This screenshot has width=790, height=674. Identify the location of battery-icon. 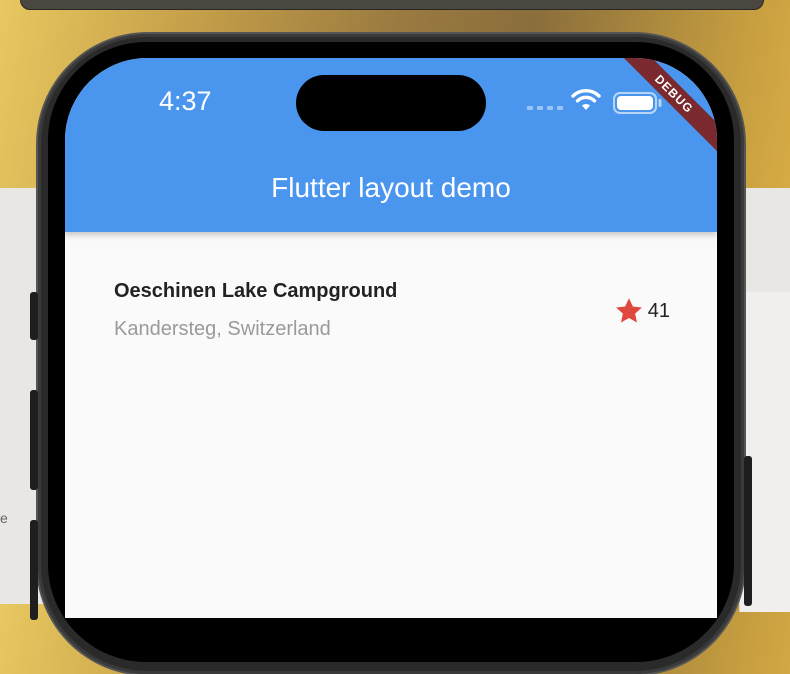
(637, 103).